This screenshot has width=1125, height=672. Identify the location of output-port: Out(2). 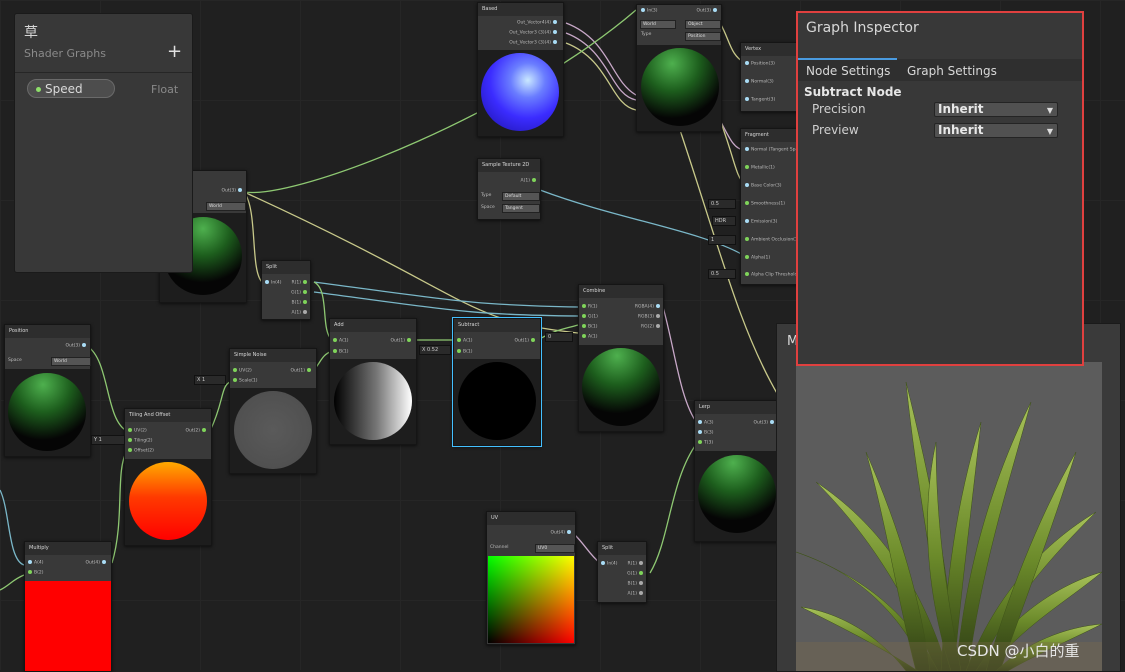
(196, 431).